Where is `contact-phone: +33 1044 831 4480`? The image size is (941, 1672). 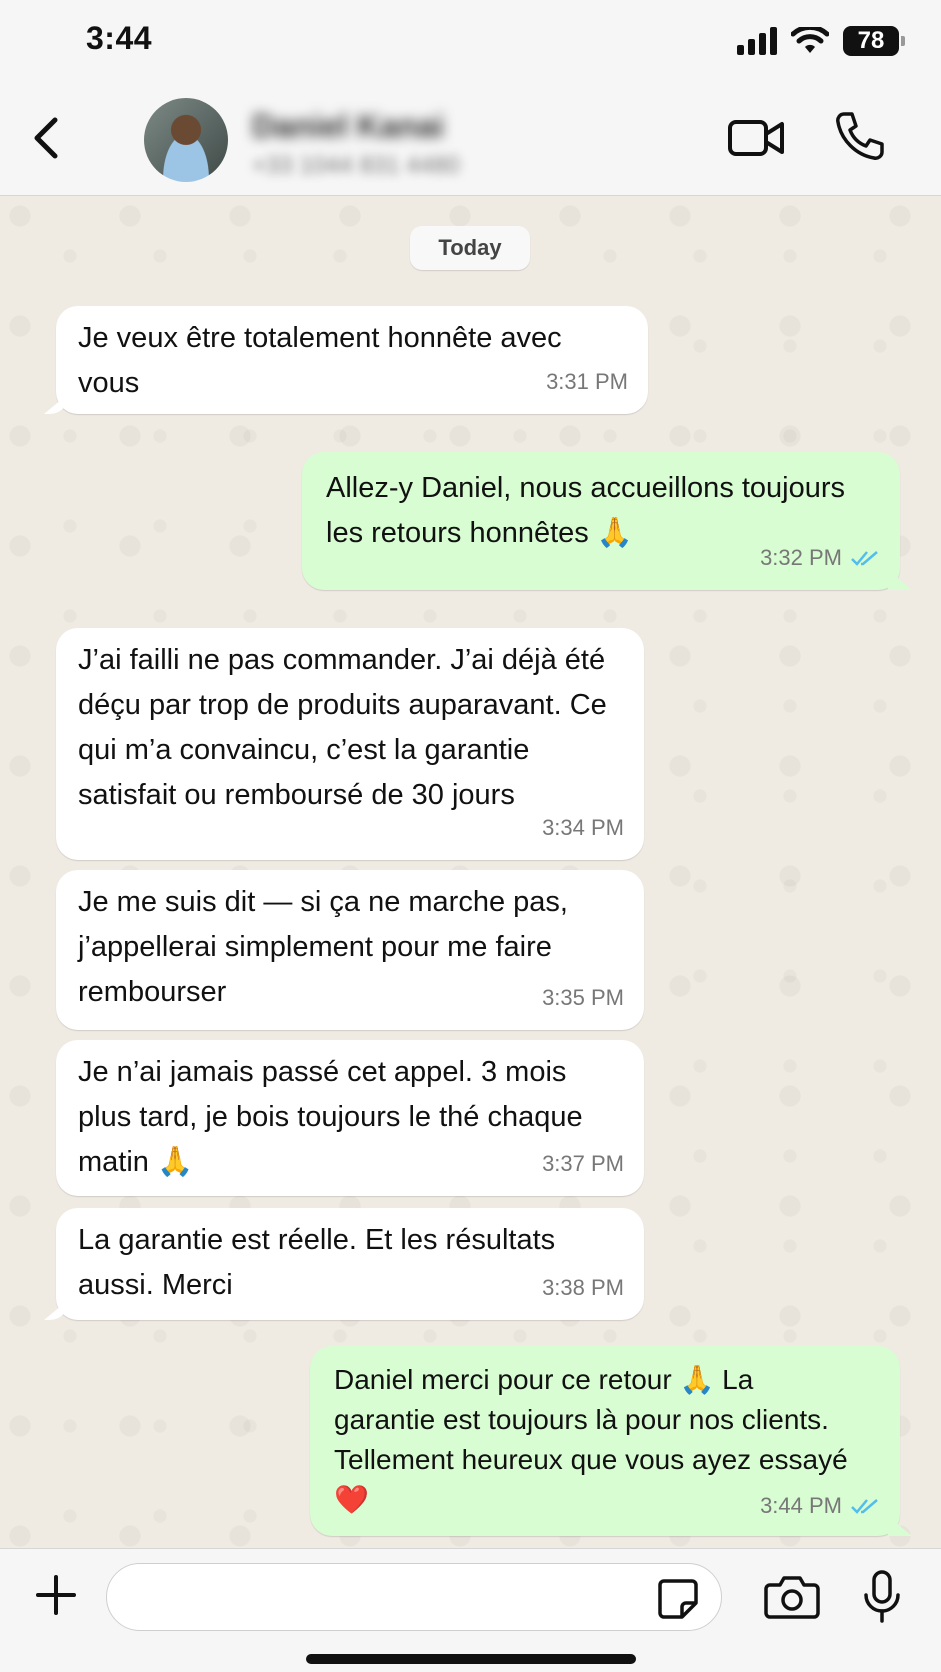 contact-phone: +33 1044 831 4480 is located at coordinates (356, 165).